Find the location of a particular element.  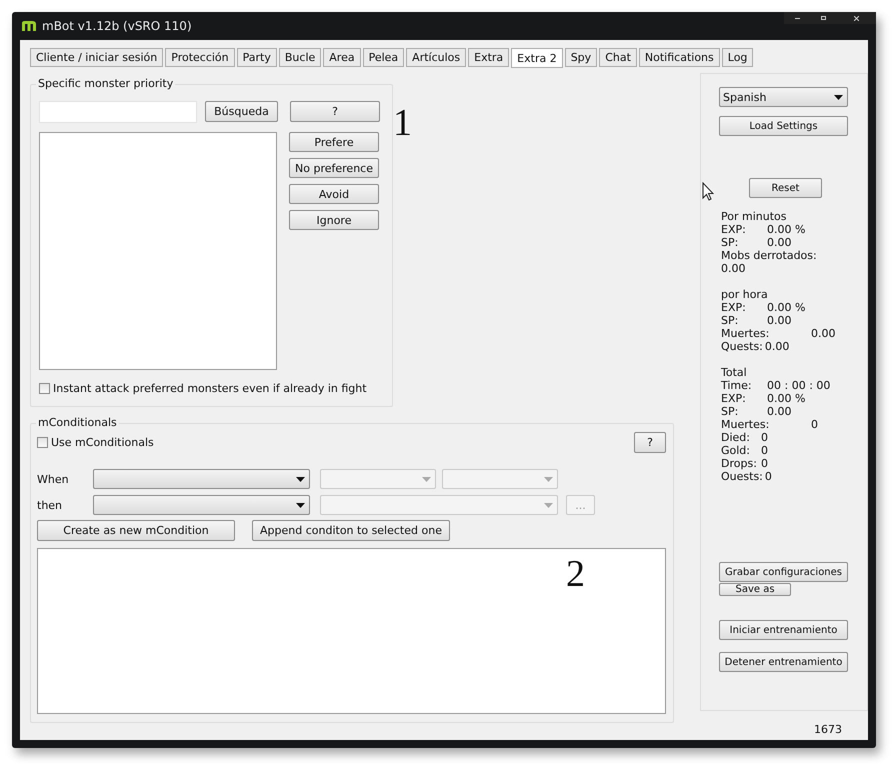

stat-label: Drops: is located at coordinates (739, 463).